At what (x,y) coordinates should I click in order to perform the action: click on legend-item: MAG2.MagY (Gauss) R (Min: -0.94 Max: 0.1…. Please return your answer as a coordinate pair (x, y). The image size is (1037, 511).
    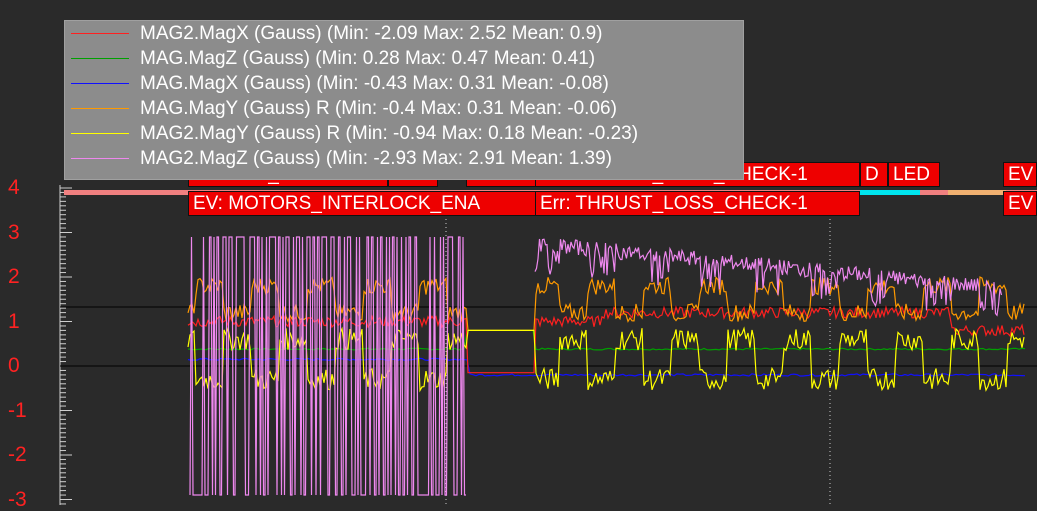
    Looking at the image, I should click on (404, 133).